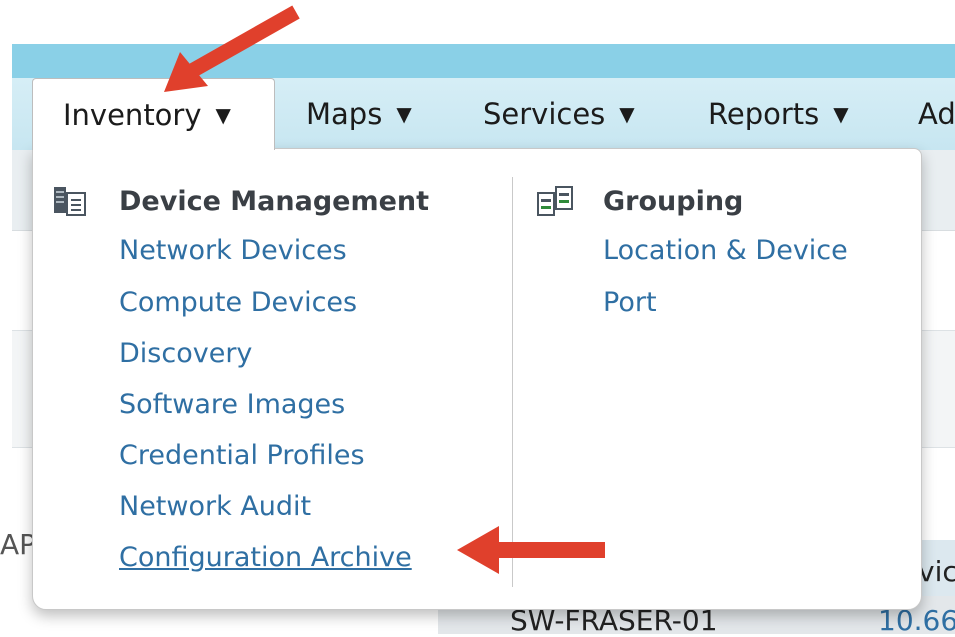 The image size is (955, 637). Describe the element at coordinates (232, 48) in the screenshot. I see `annotation-arrow-down-left` at that location.